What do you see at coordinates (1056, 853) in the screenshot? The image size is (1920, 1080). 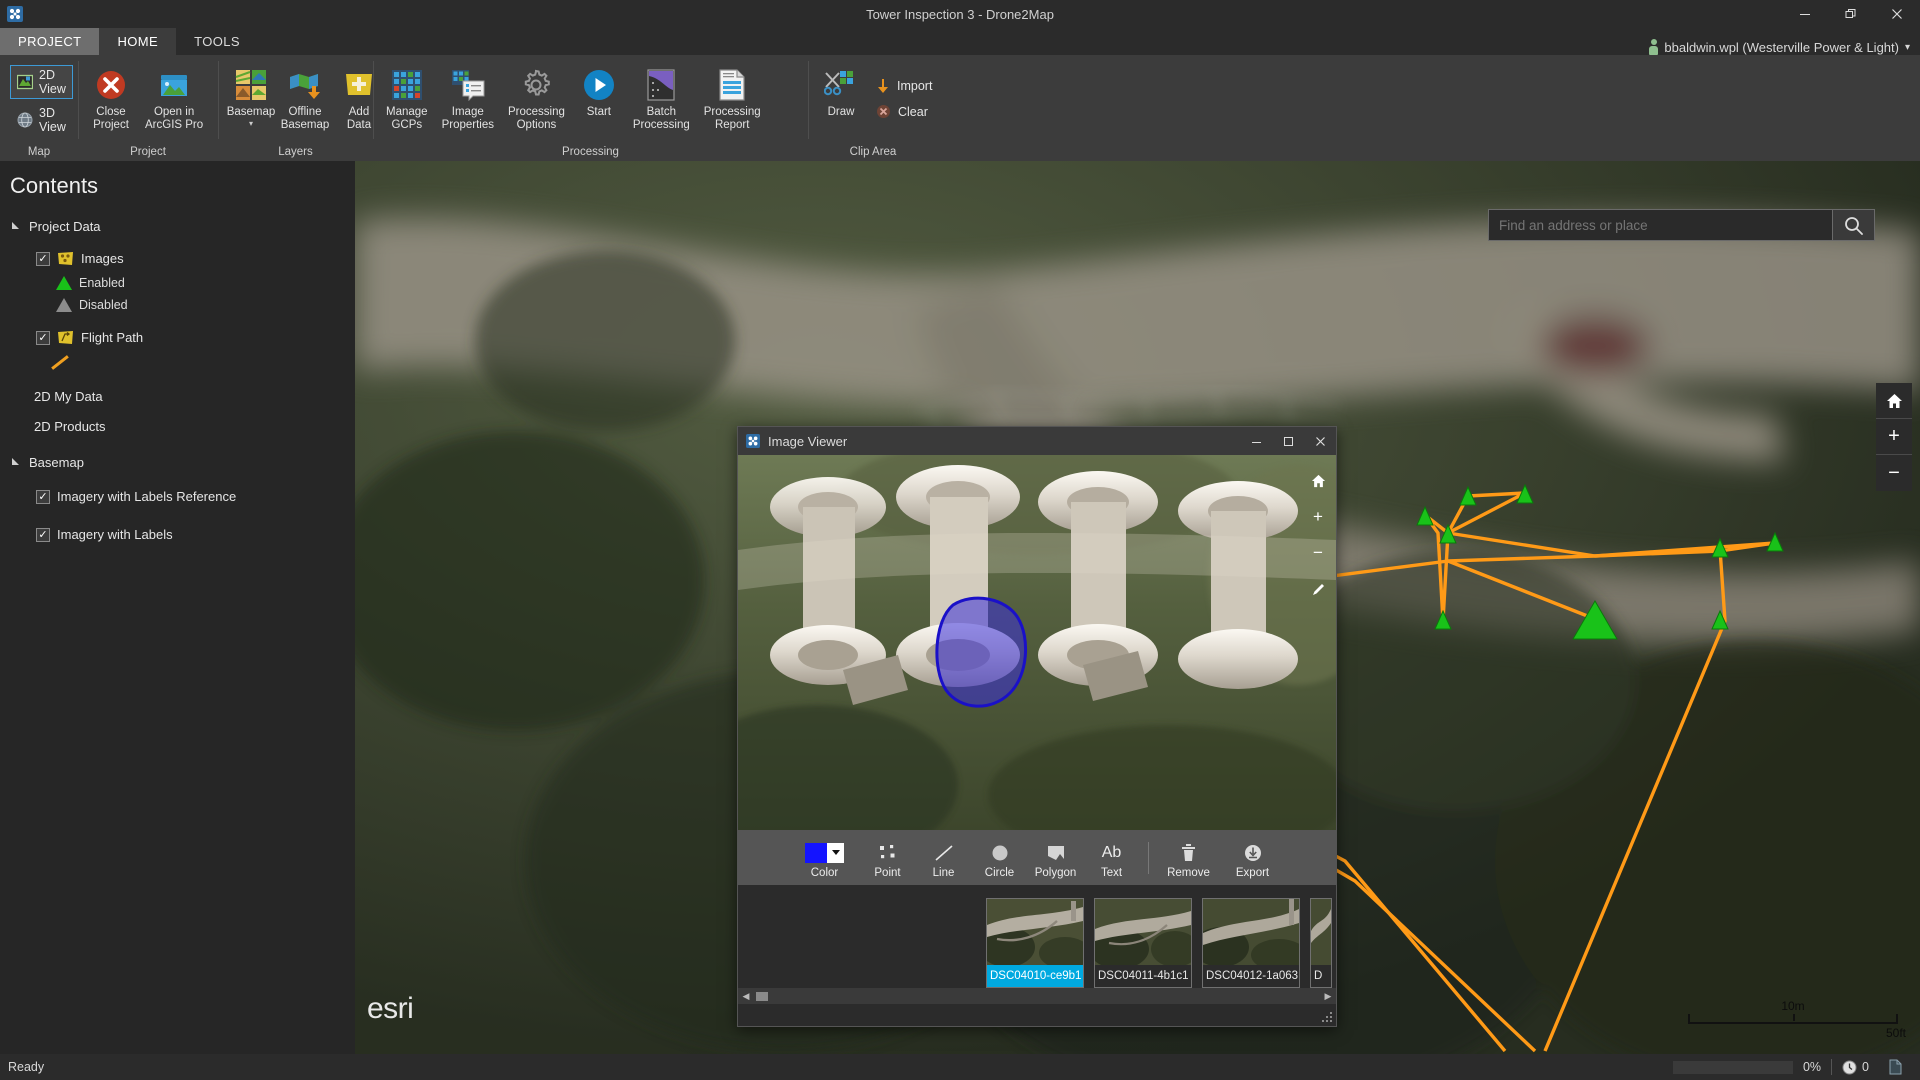 I see `polygon-icon` at bounding box center [1056, 853].